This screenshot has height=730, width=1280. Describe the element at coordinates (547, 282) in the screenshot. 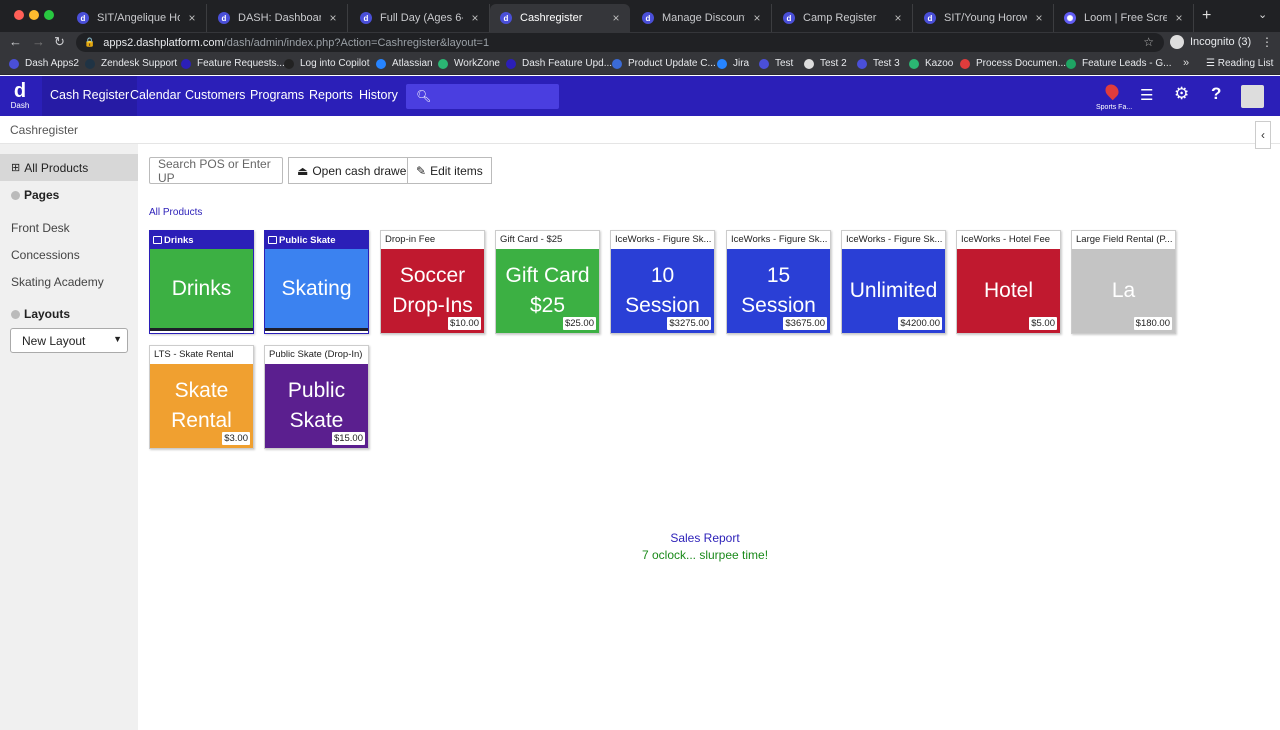

I see `product-tile: Gift Card - $25 Gift Card $25 $25.00` at that location.